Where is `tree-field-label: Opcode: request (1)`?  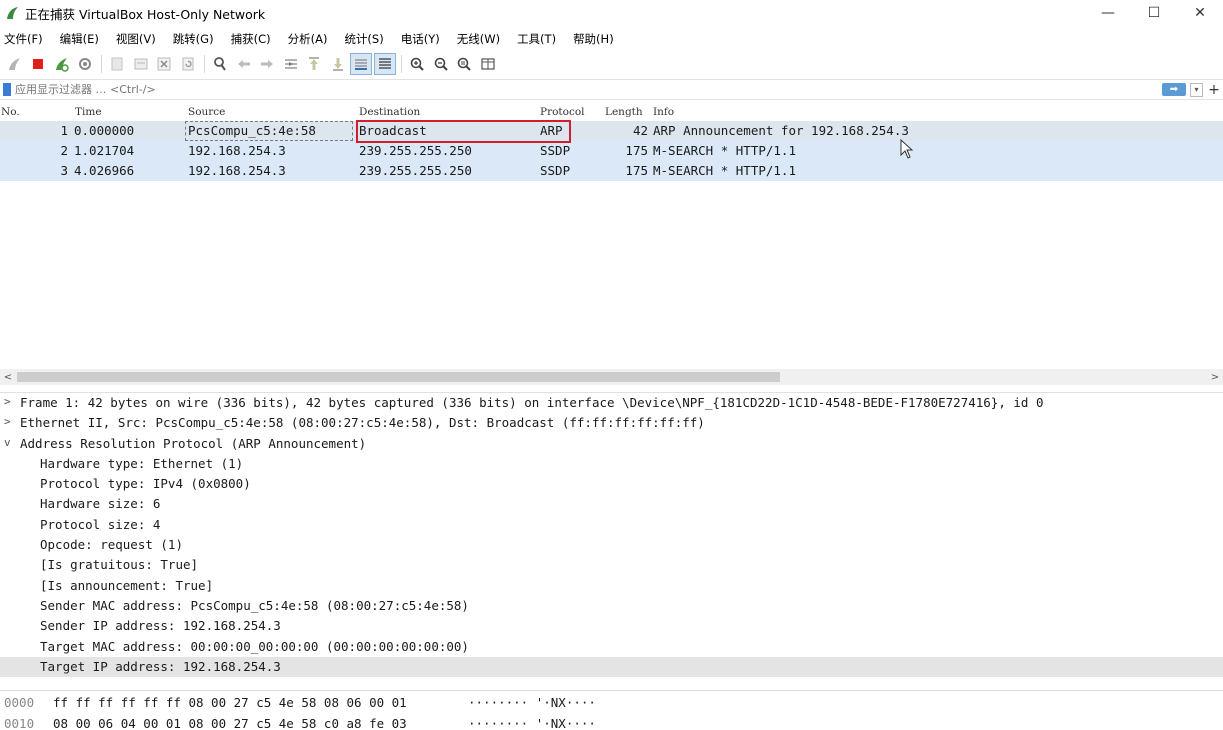
tree-field-label: Opcode: request (1) is located at coordinates (111, 545).